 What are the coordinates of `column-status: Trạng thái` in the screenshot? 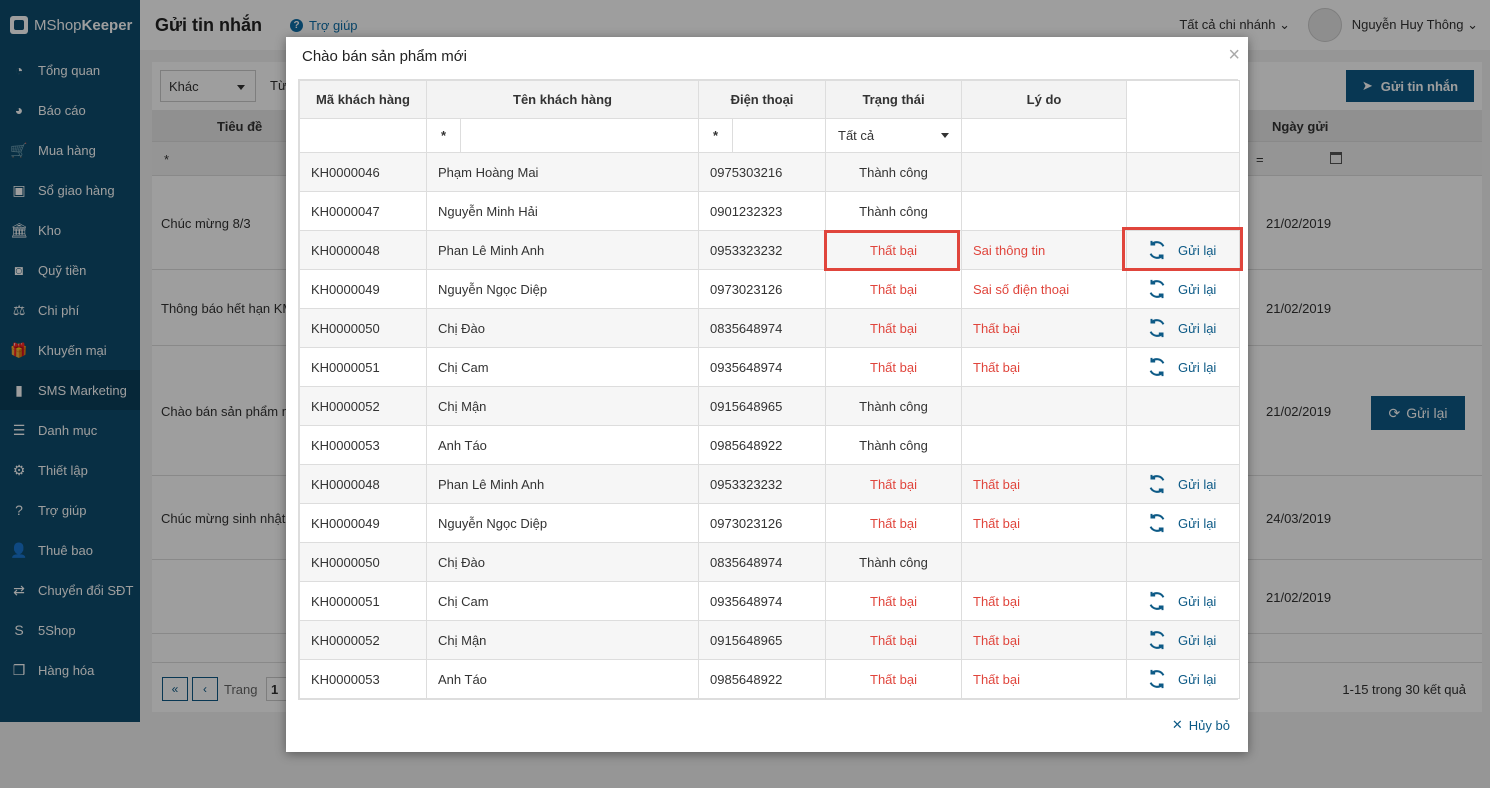 It's located at (893, 99).